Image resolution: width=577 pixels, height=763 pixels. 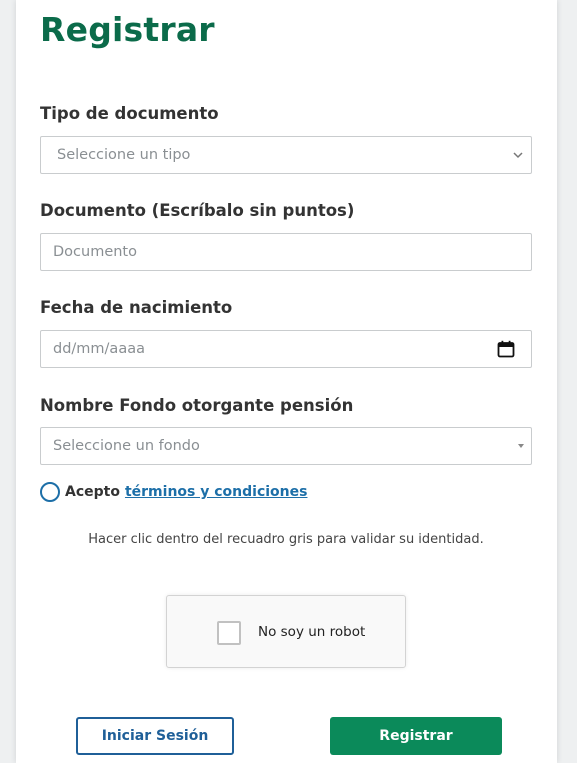 I want to click on terms-radio, so click(x=50, y=492).